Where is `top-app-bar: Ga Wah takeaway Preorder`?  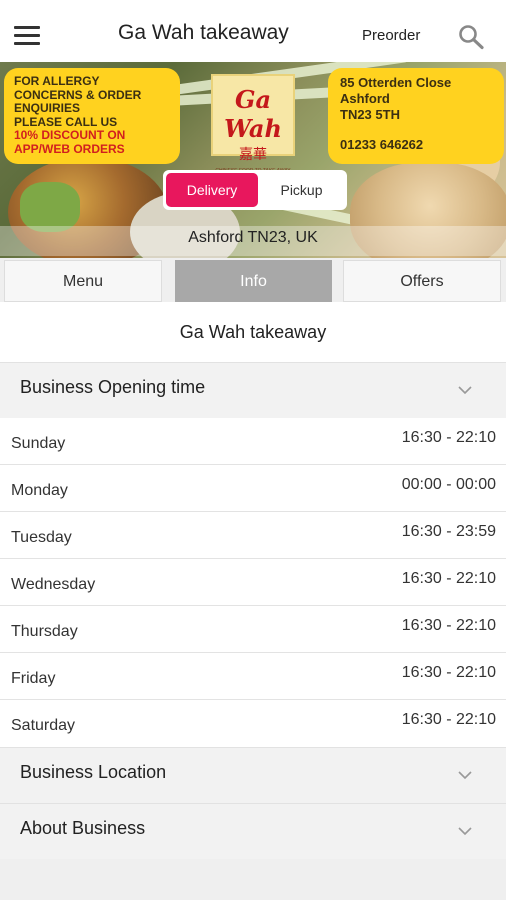
top-app-bar: Ga Wah takeaway Preorder is located at coordinates (253, 31).